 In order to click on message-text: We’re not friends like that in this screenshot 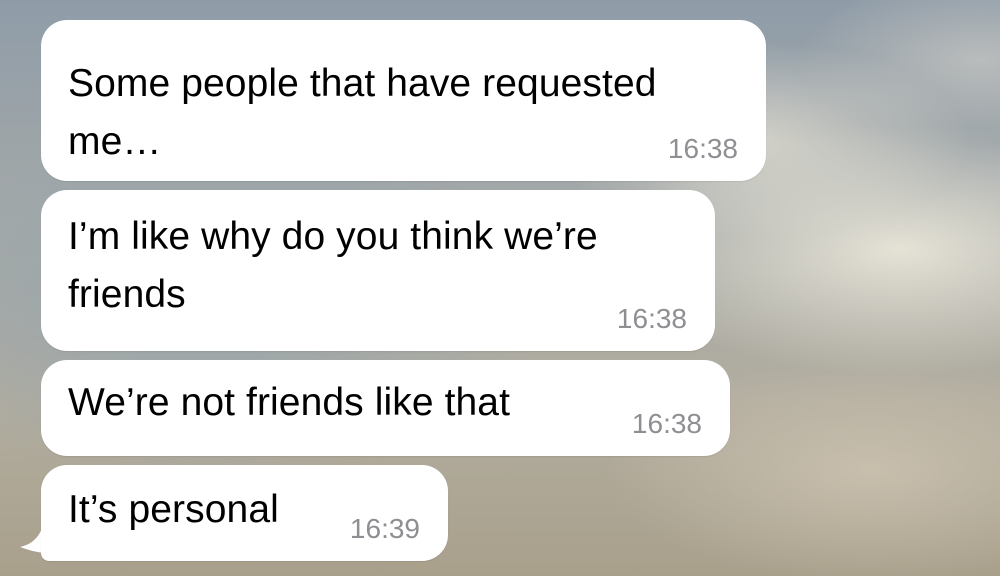, I will do `click(289, 402)`.